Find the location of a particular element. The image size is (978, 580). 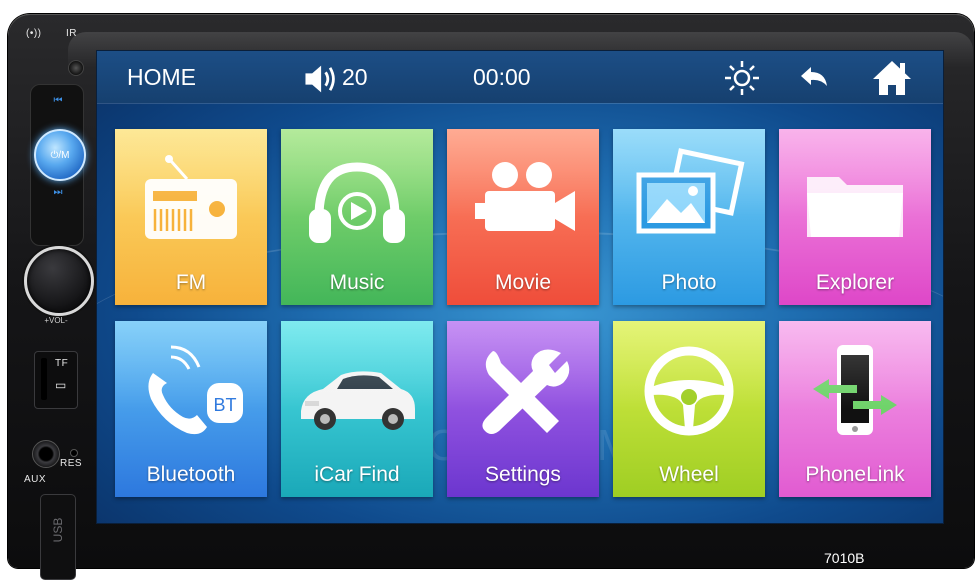

video-camera-icon is located at coordinates (523, 199).